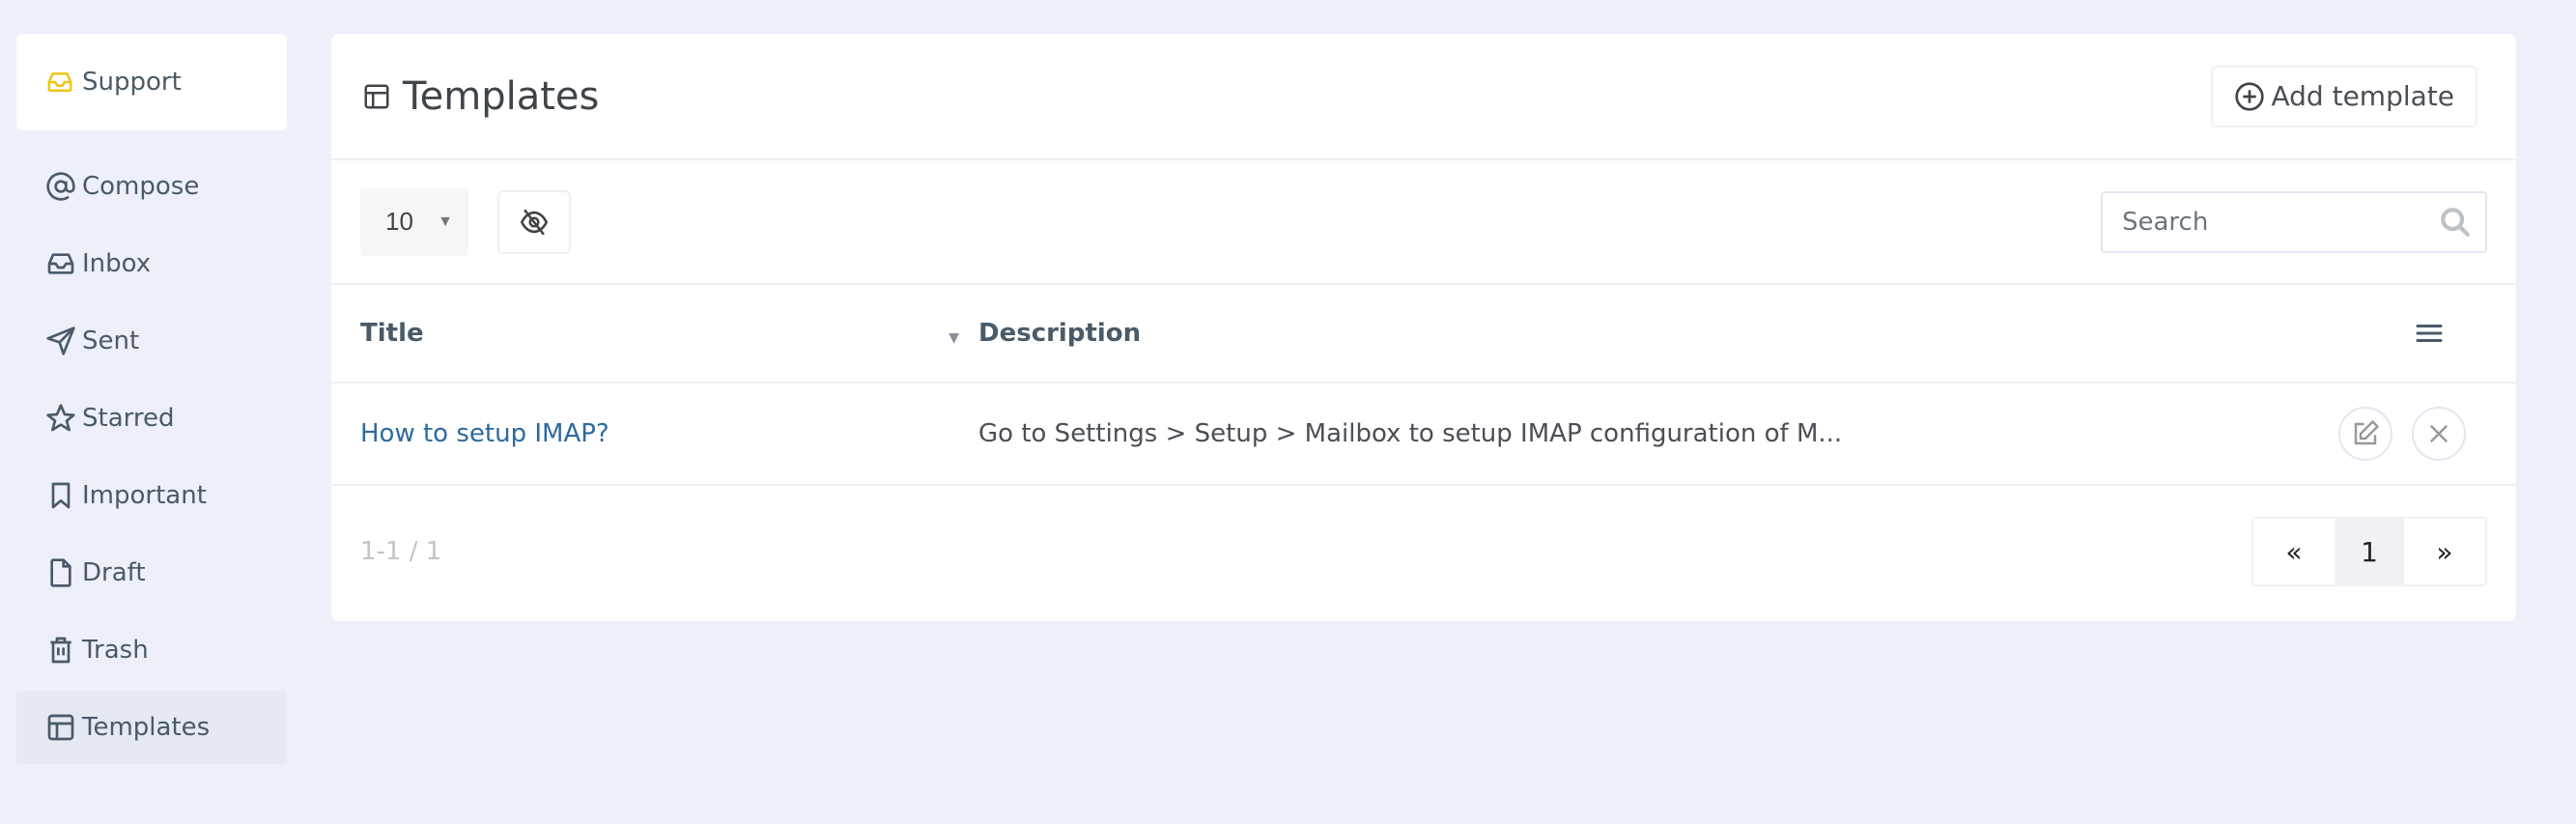 Image resolution: width=2576 pixels, height=824 pixels. I want to click on plus-circle-icon, so click(2250, 96).